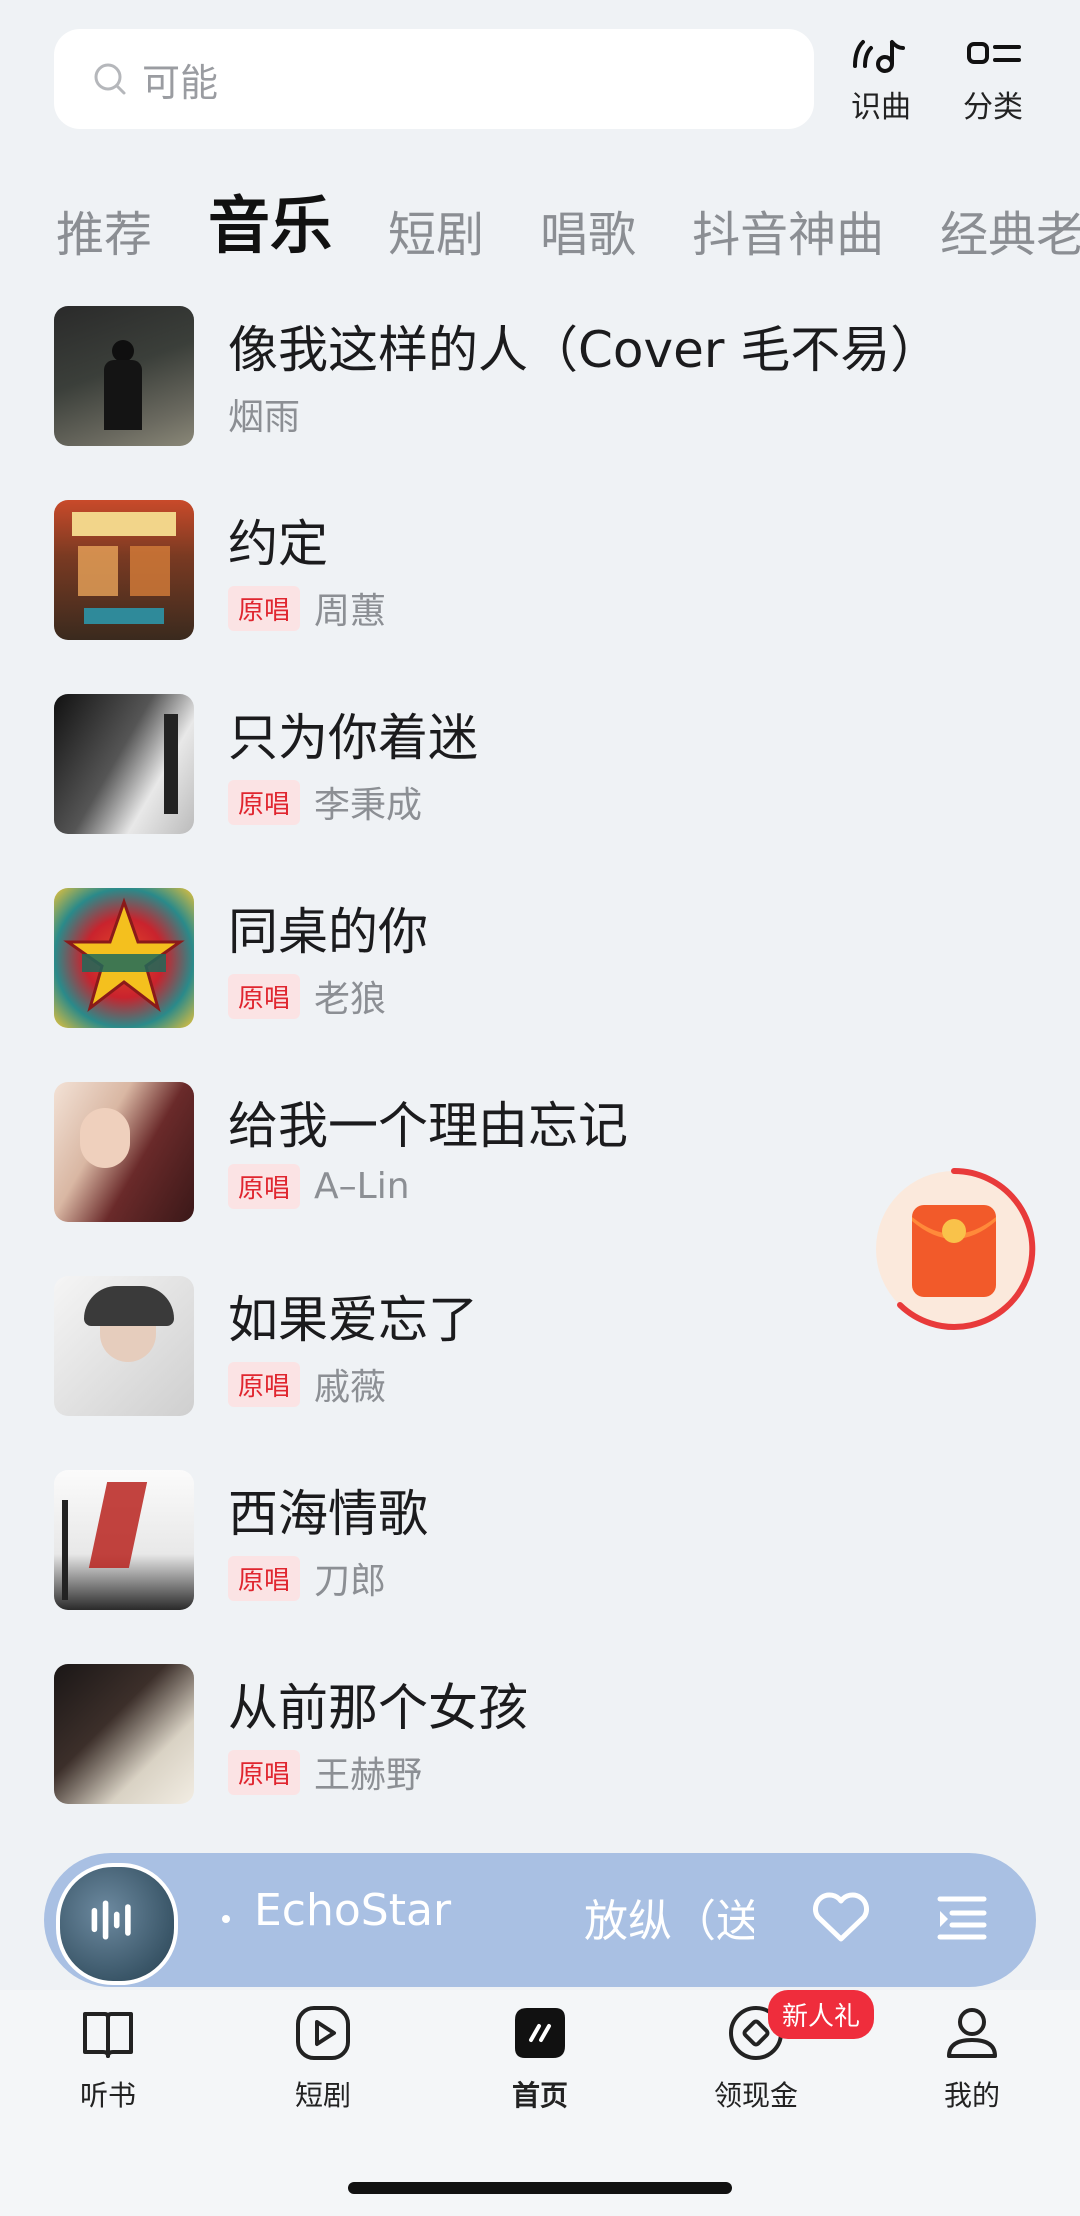 This screenshot has height=2216, width=1080. I want to click on search-bar: 可能, so click(434, 79).